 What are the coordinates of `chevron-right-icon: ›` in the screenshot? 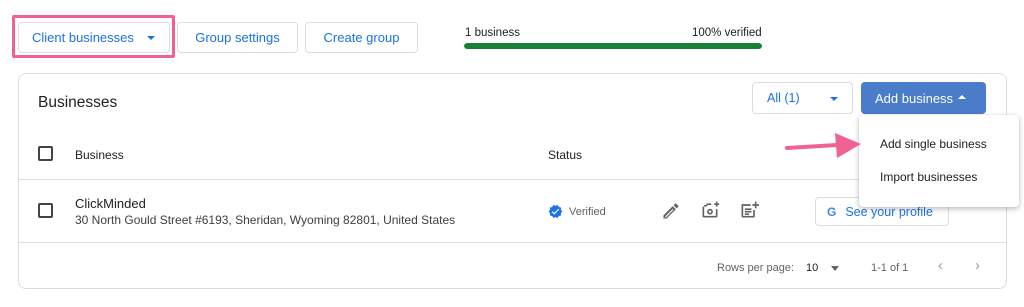 It's located at (977, 265).